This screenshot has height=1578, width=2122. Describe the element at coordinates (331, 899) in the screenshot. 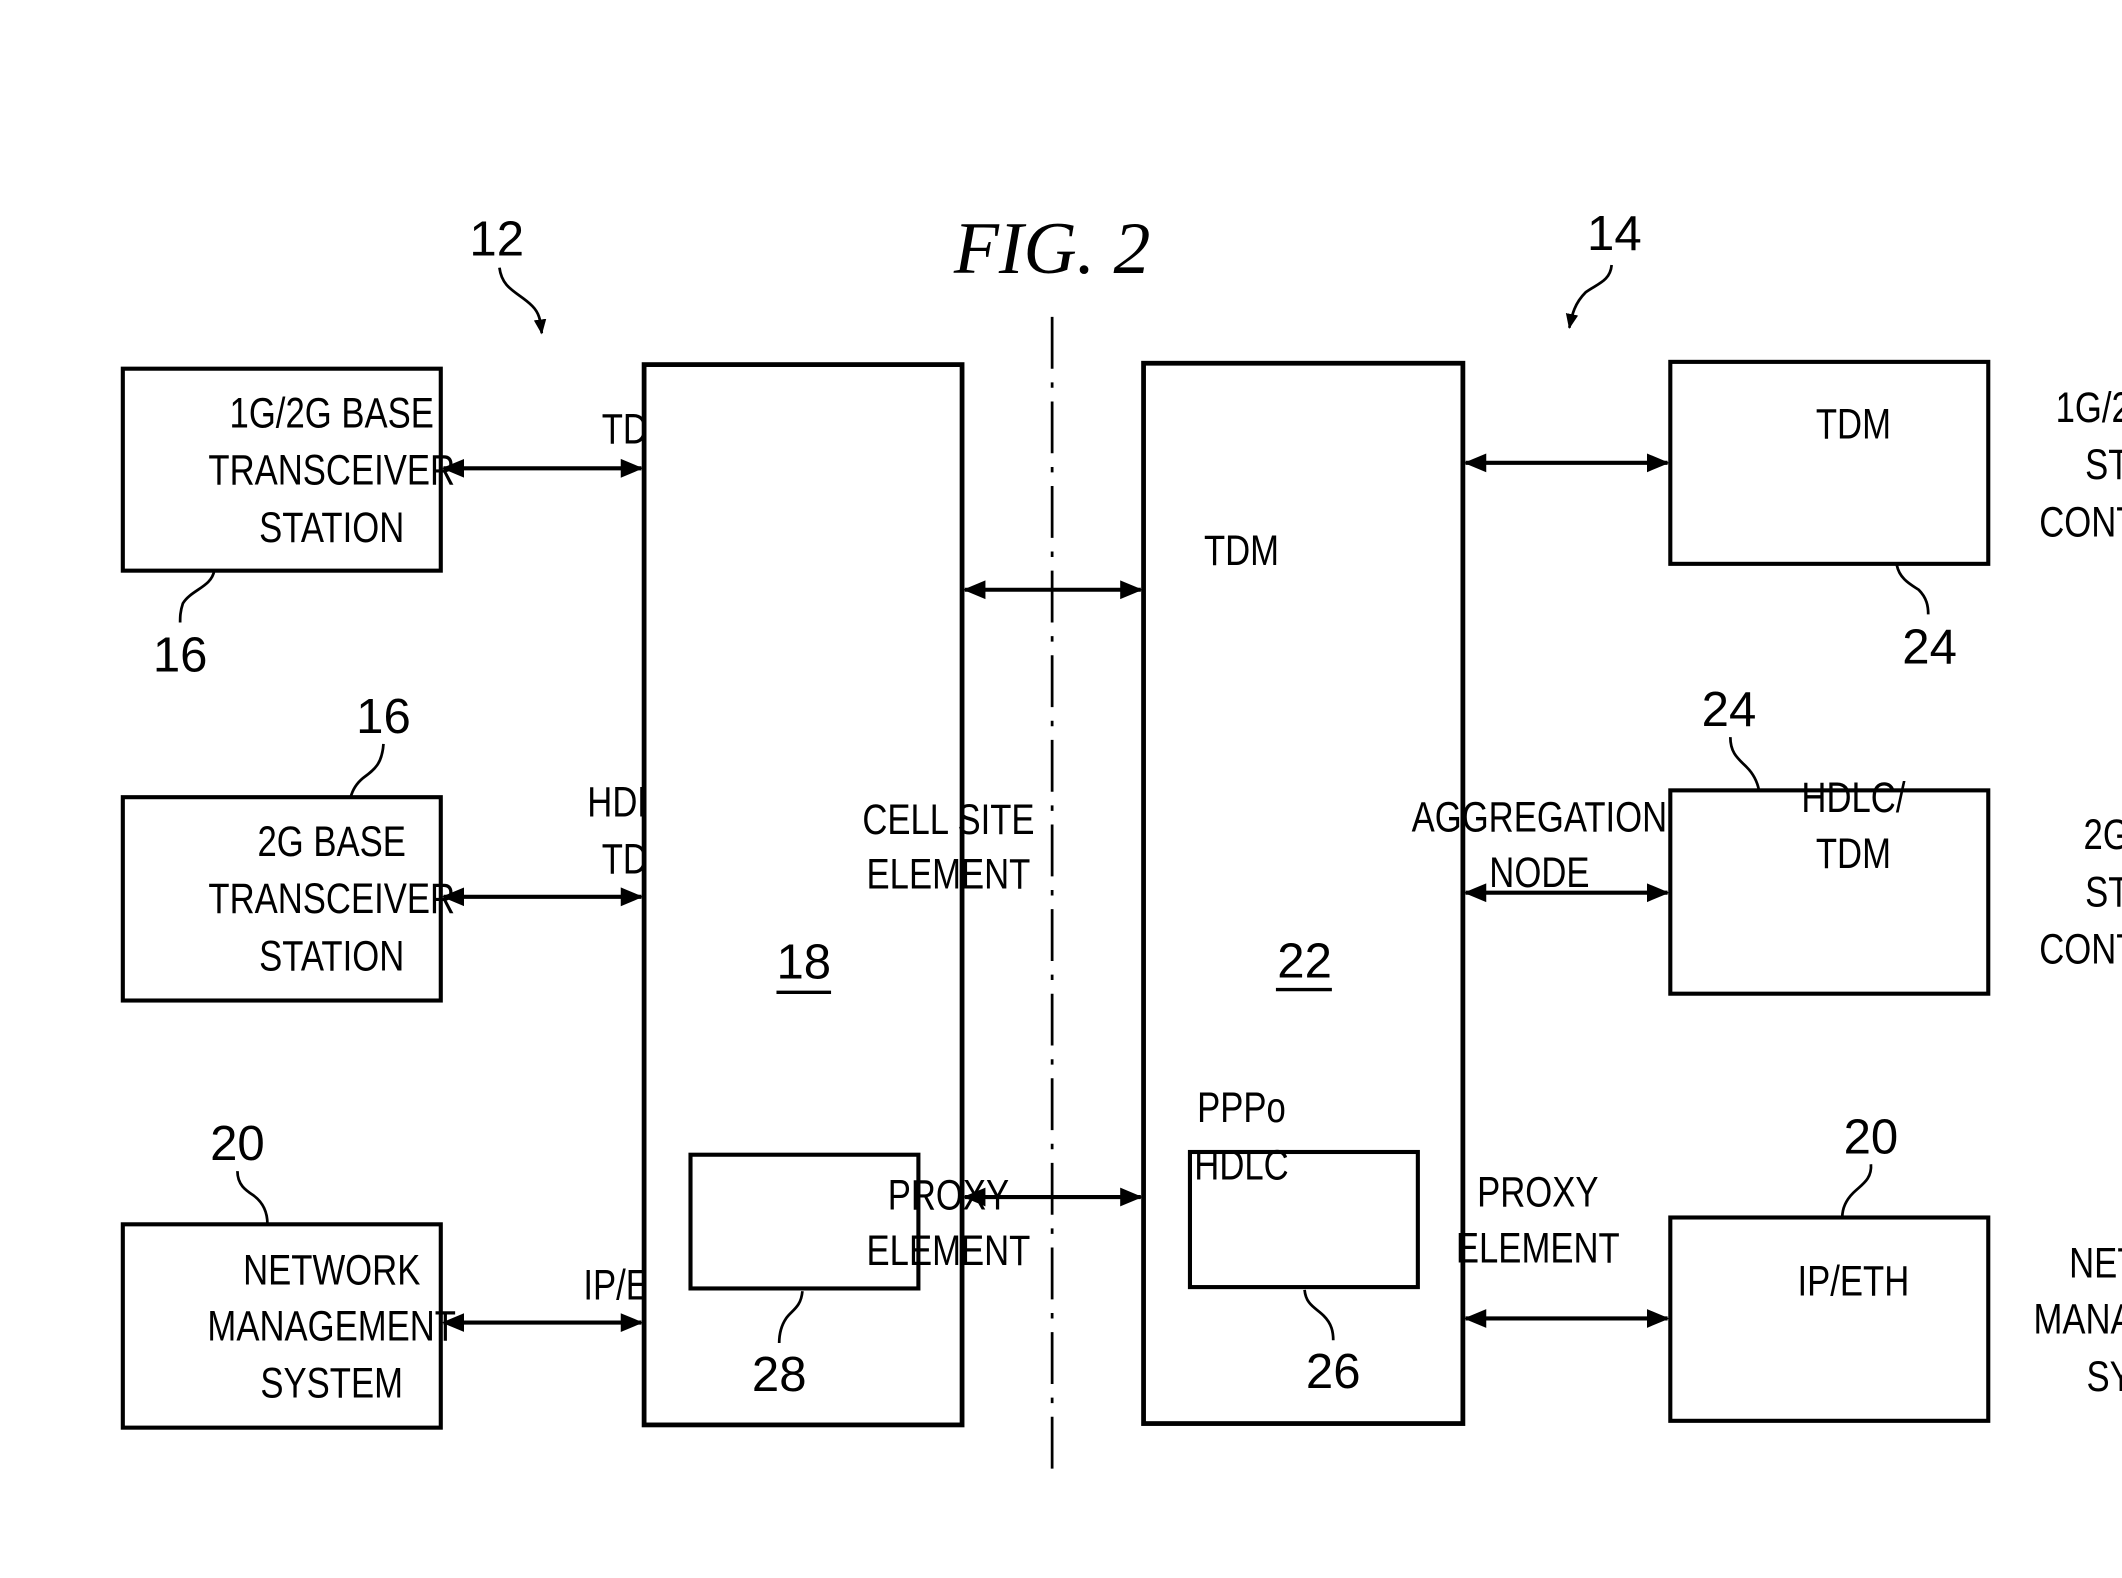

I see `bts-2g-line-2: TRANSCEIVER` at that location.